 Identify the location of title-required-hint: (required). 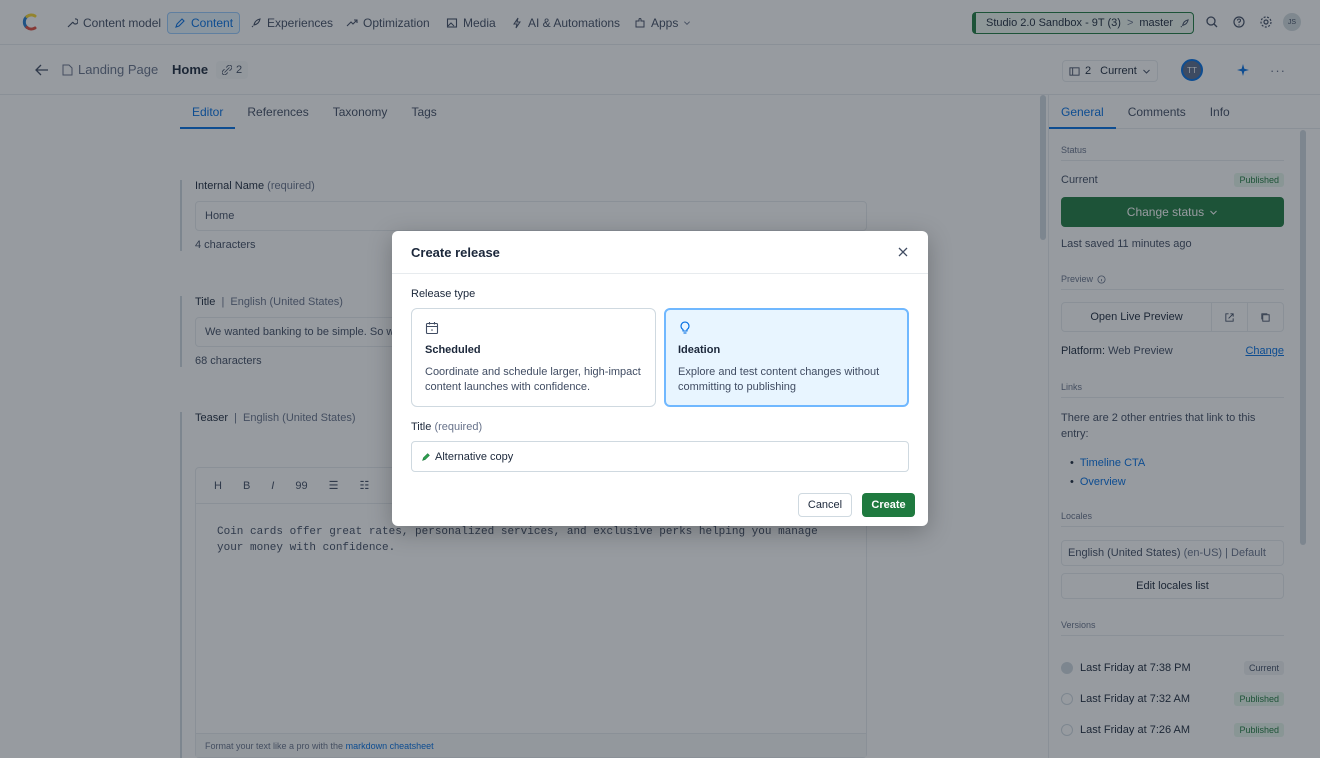
(458, 427).